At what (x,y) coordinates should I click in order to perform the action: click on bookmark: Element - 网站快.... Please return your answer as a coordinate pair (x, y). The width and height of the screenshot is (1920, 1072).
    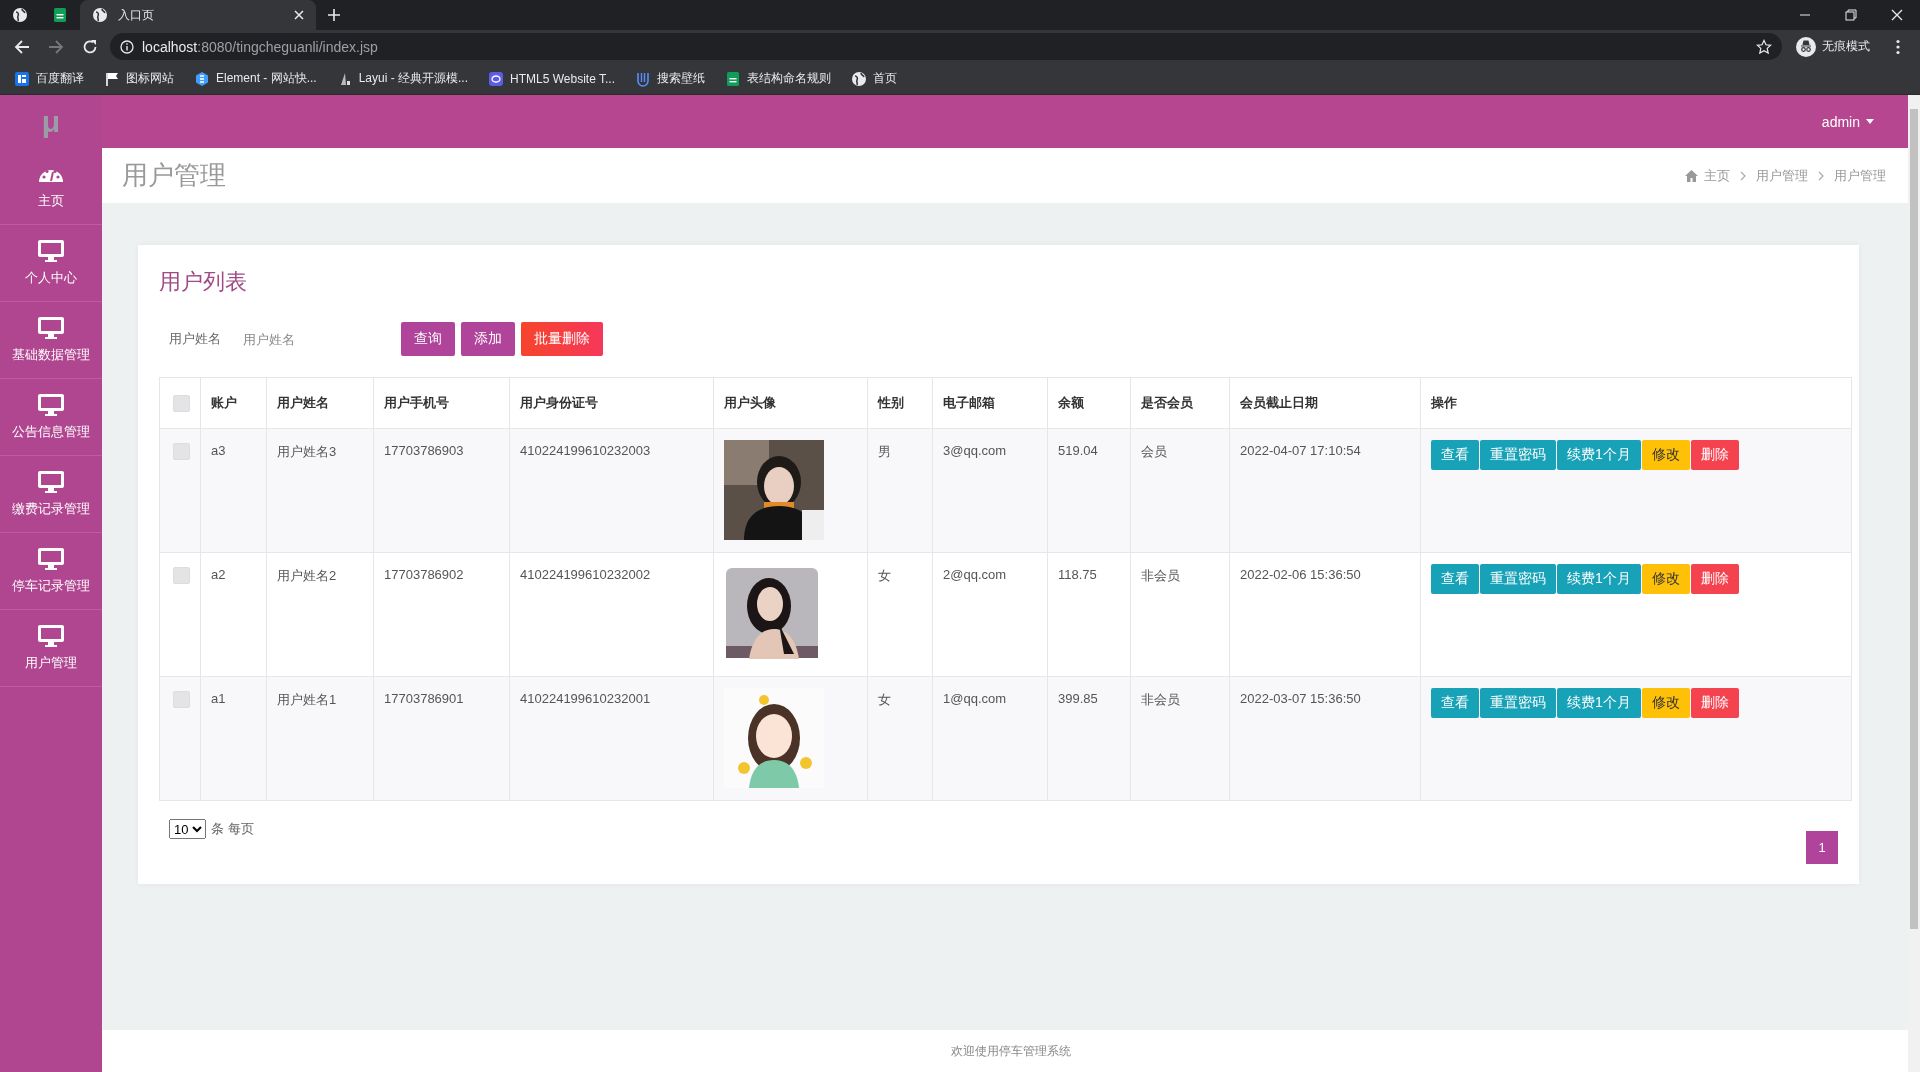
    Looking at the image, I should click on (255, 78).